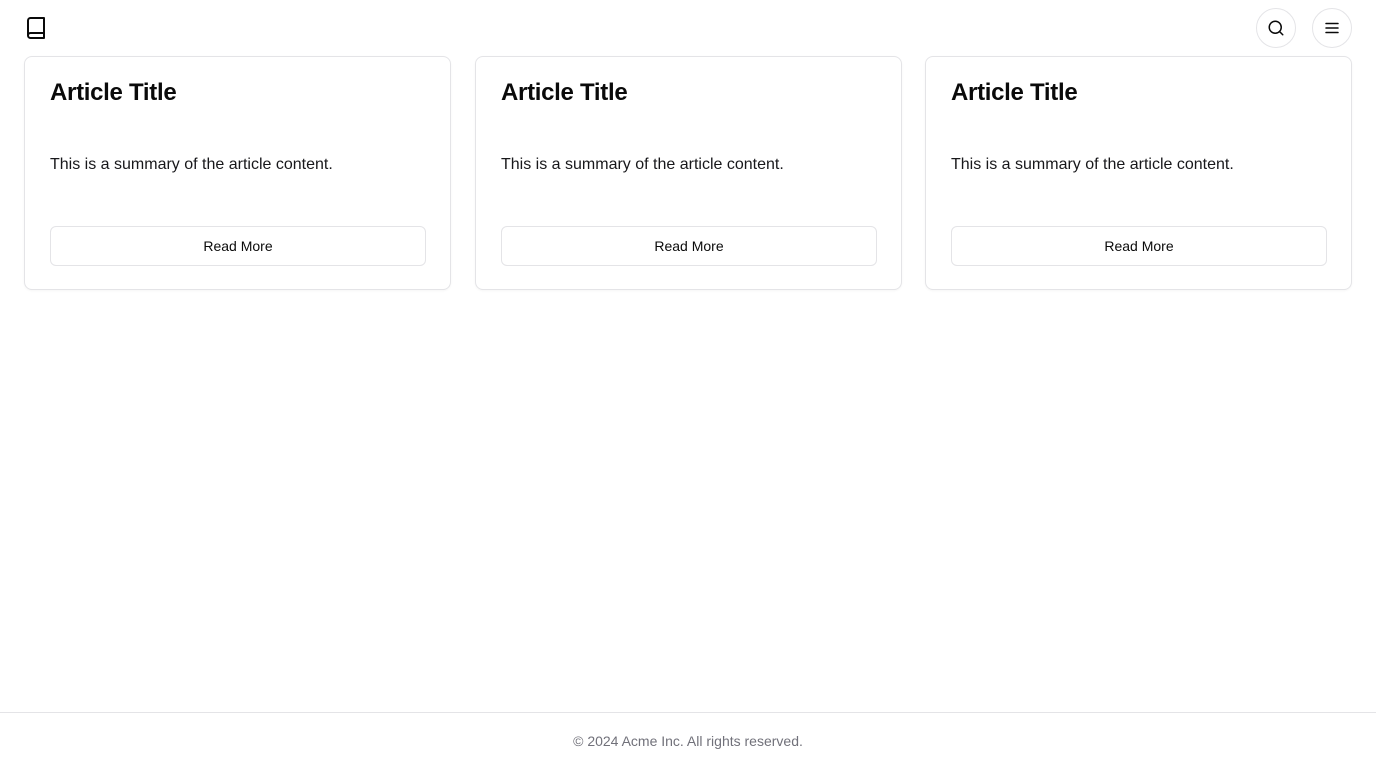  I want to click on copyright-text: © 2024 Acme Inc. All rights reserved., so click(688, 740).